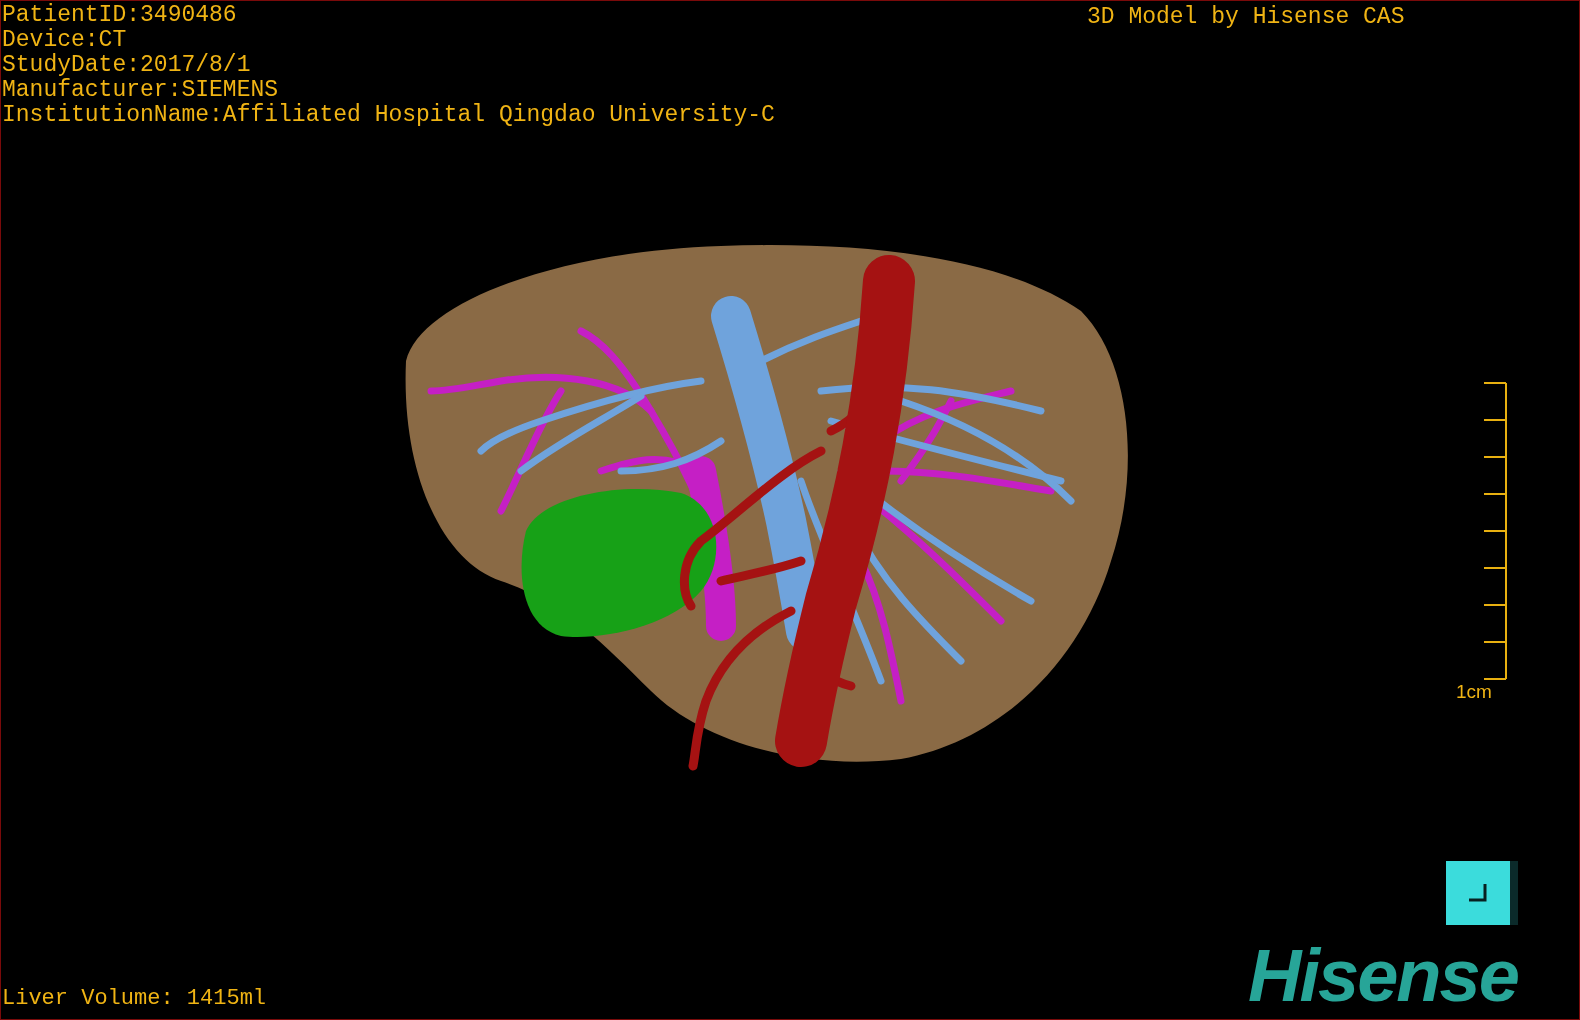 This screenshot has width=1580, height=1020. What do you see at coordinates (127, 65) in the screenshot?
I see `patient-info-line: StudyDate:2017/8/1` at bounding box center [127, 65].